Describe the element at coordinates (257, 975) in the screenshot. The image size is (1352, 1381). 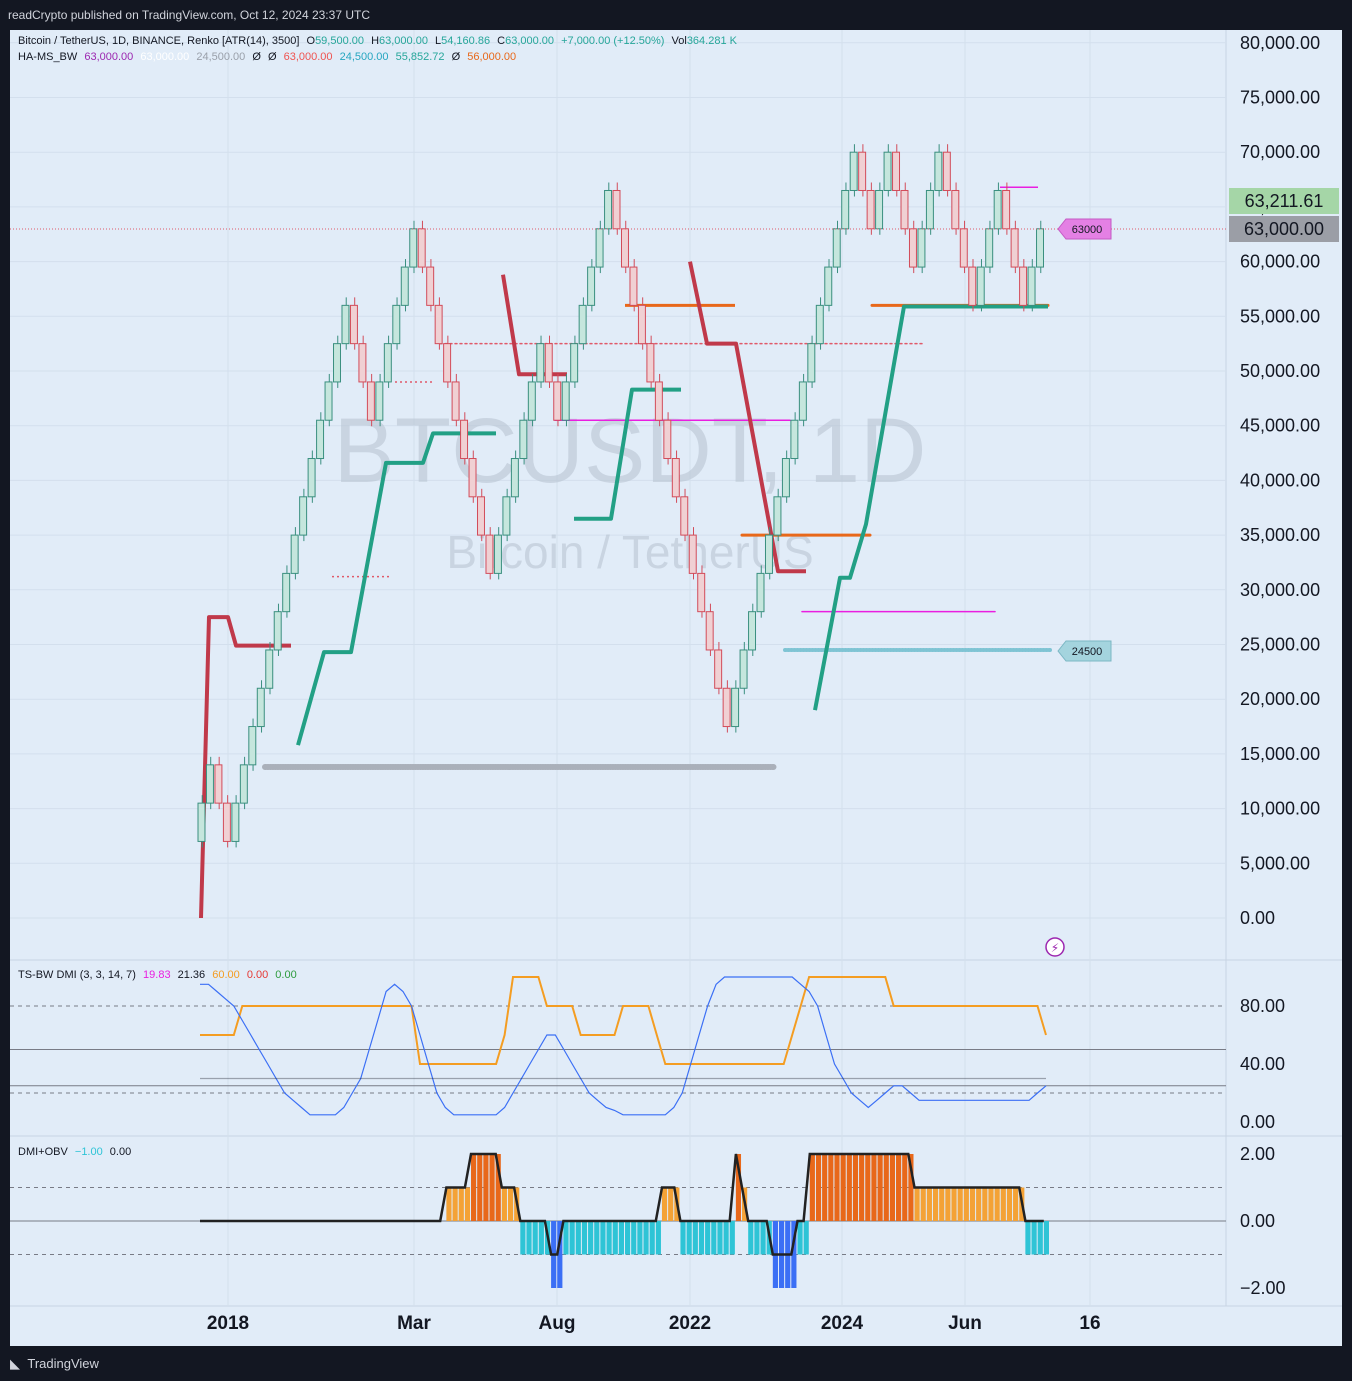
I see `dmi-value-4: 0.00` at that location.